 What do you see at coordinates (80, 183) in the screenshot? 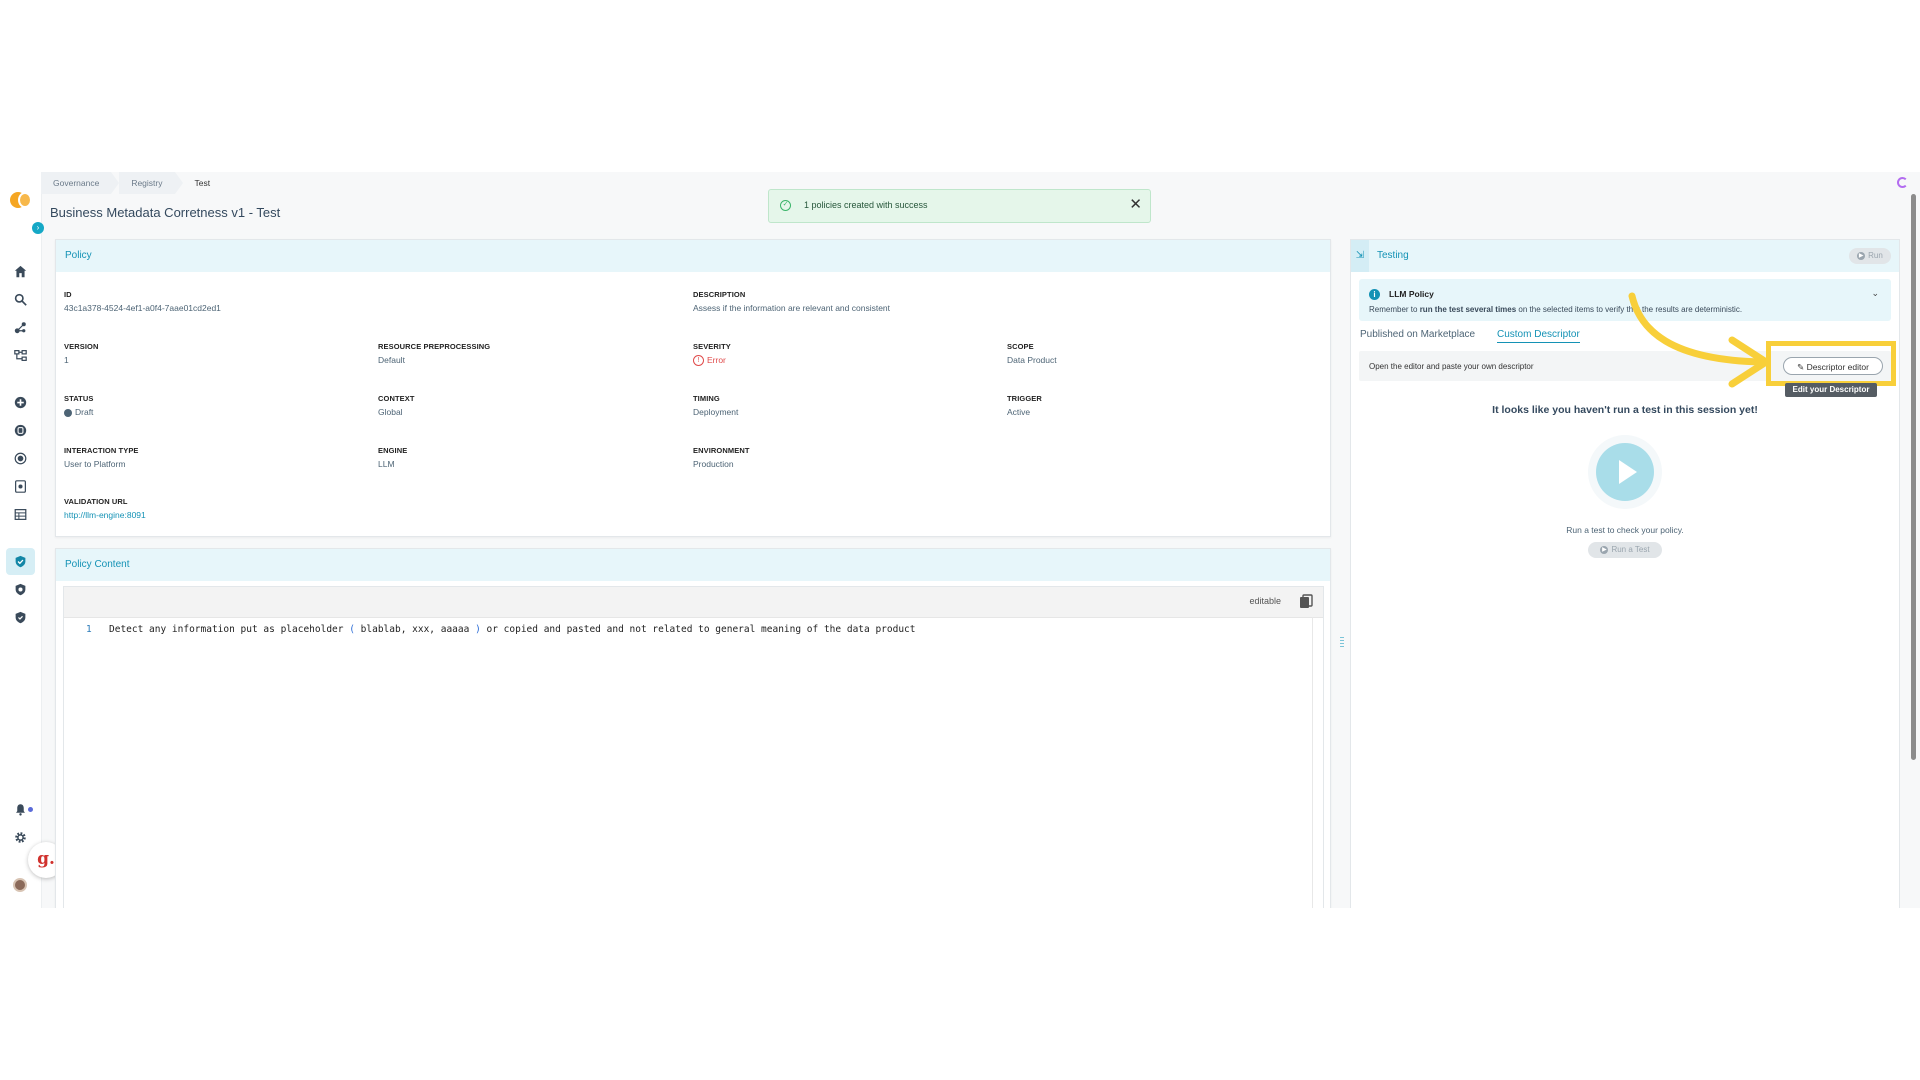
I see `breadcrumb-governance: Governance` at bounding box center [80, 183].